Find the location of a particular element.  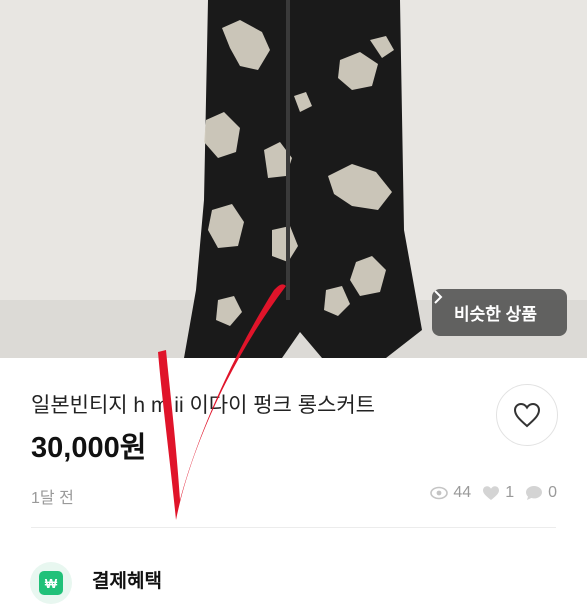

product-price: 30,000원 is located at coordinates (89, 448).